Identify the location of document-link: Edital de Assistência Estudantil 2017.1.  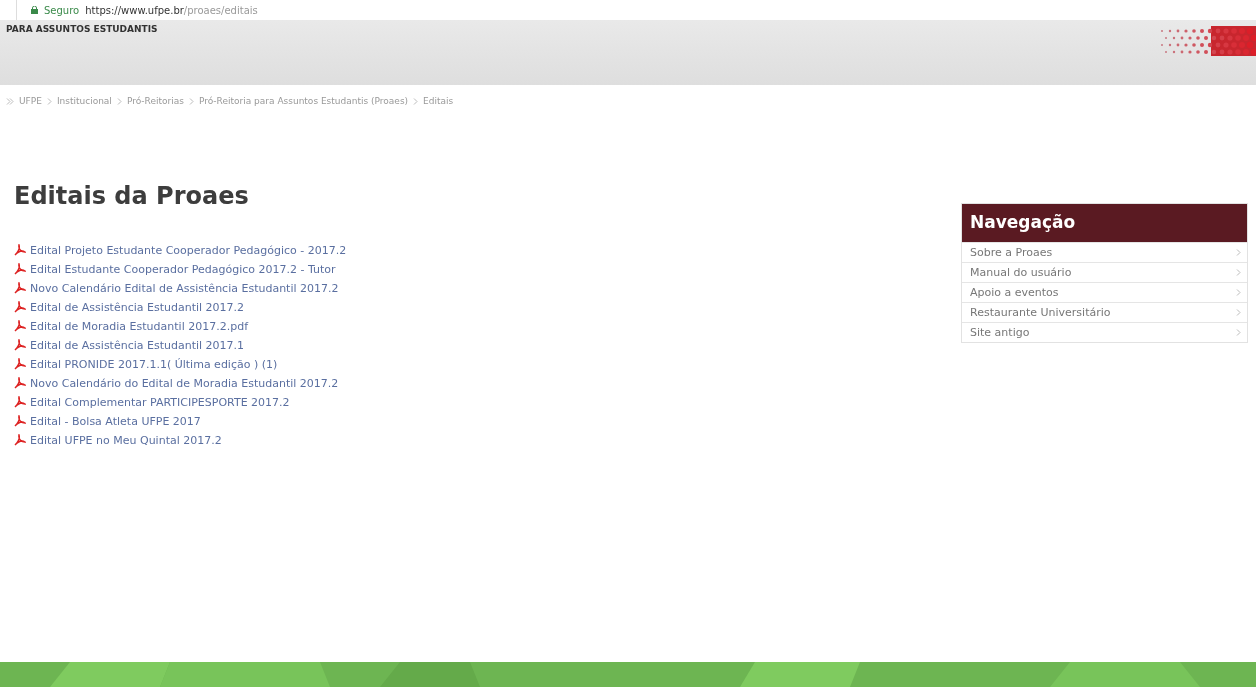
(180, 345).